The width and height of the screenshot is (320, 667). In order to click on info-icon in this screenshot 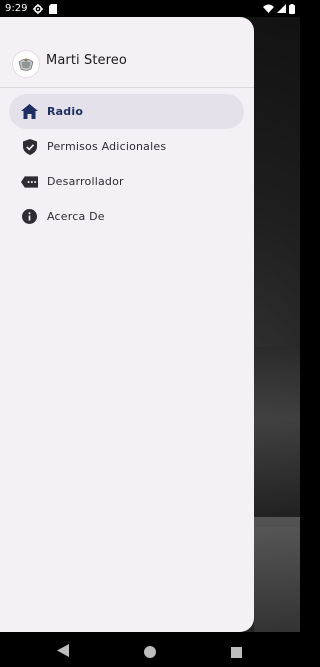, I will do `click(29, 216)`.